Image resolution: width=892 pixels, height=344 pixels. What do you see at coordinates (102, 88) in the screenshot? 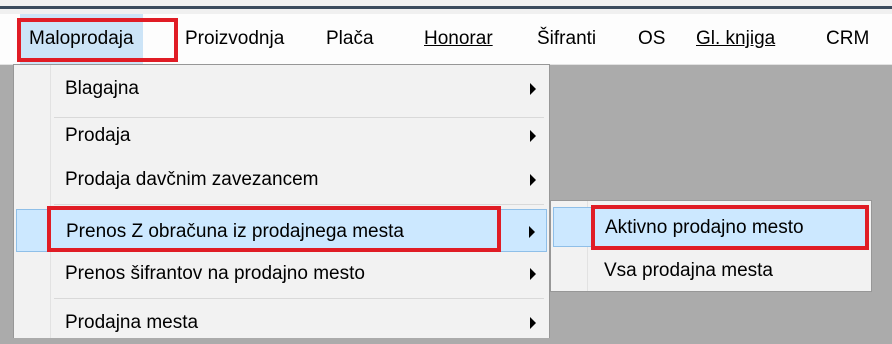
I see `menu-item-blagajna-label: Blagajna` at bounding box center [102, 88].